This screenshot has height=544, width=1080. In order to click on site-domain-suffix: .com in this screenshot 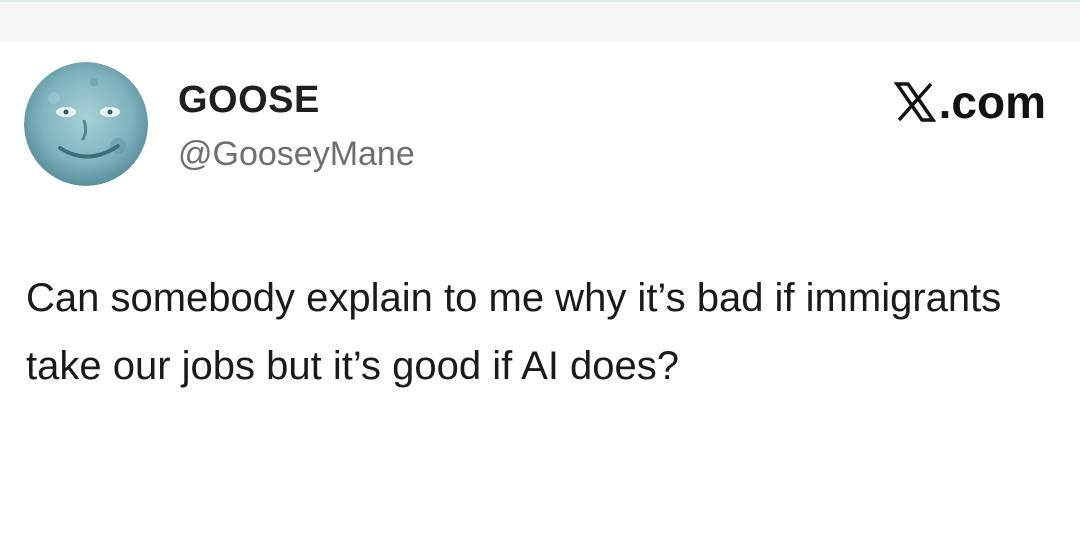, I will do `click(992, 102)`.